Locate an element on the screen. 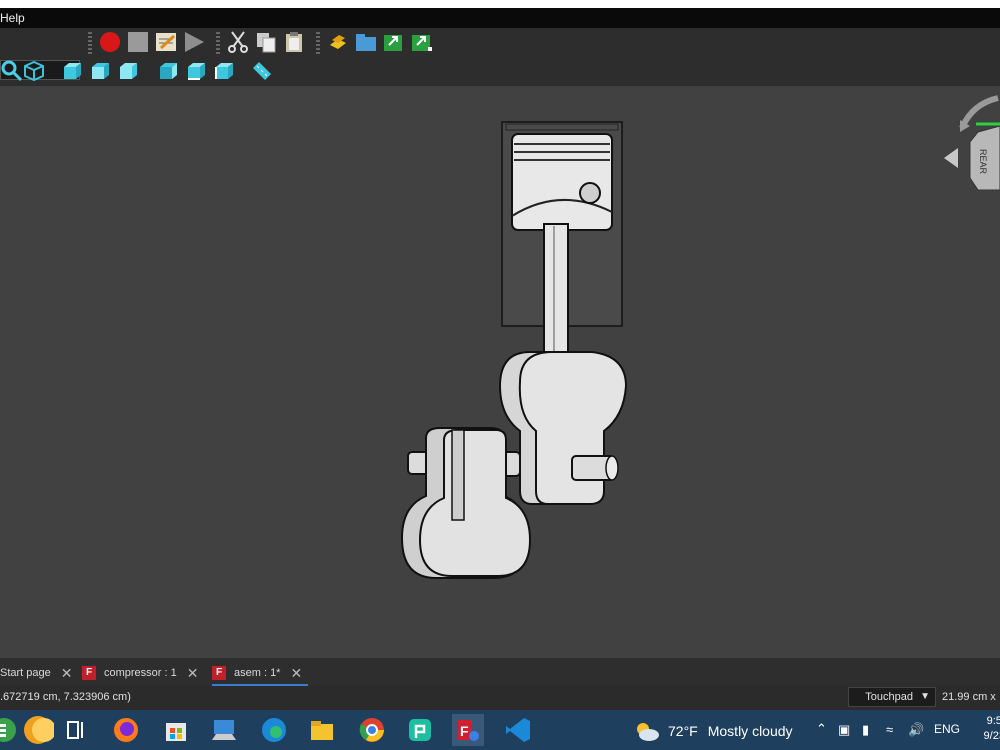 This screenshot has width=1000, height=750. connecting-rod is located at coordinates (556, 289).